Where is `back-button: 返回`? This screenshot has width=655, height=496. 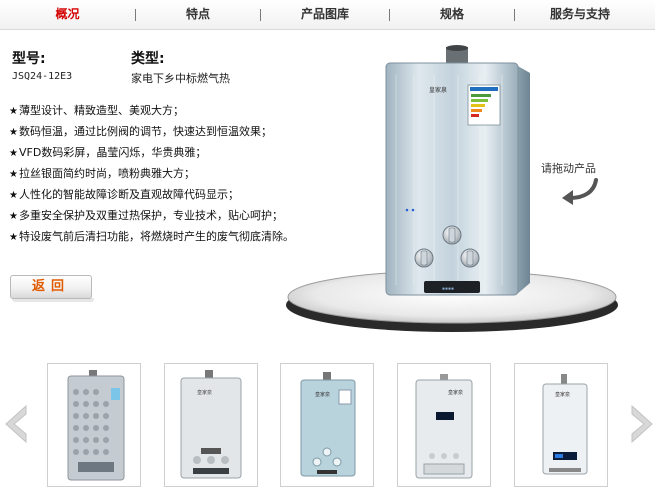 back-button: 返回 is located at coordinates (51, 287).